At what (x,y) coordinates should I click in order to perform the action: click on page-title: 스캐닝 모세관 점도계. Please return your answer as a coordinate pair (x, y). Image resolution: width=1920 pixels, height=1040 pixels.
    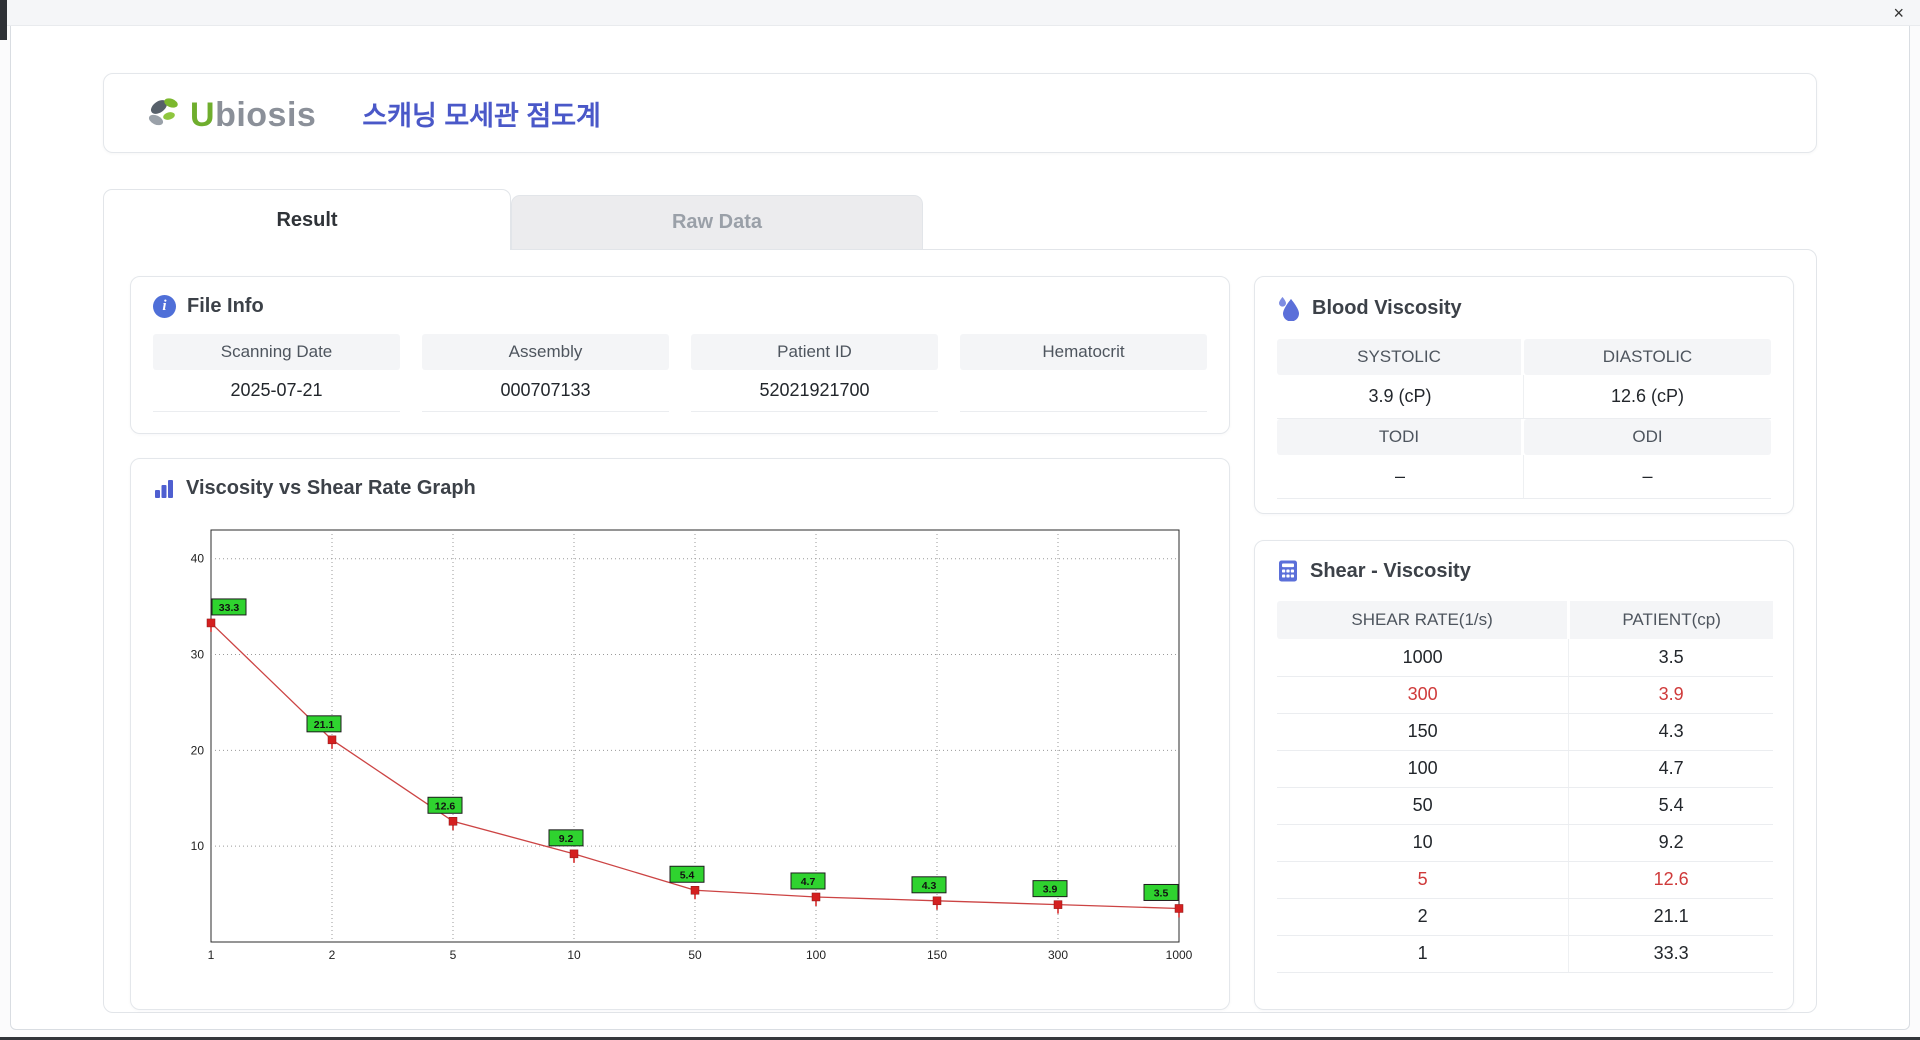
    Looking at the image, I should click on (481, 115).